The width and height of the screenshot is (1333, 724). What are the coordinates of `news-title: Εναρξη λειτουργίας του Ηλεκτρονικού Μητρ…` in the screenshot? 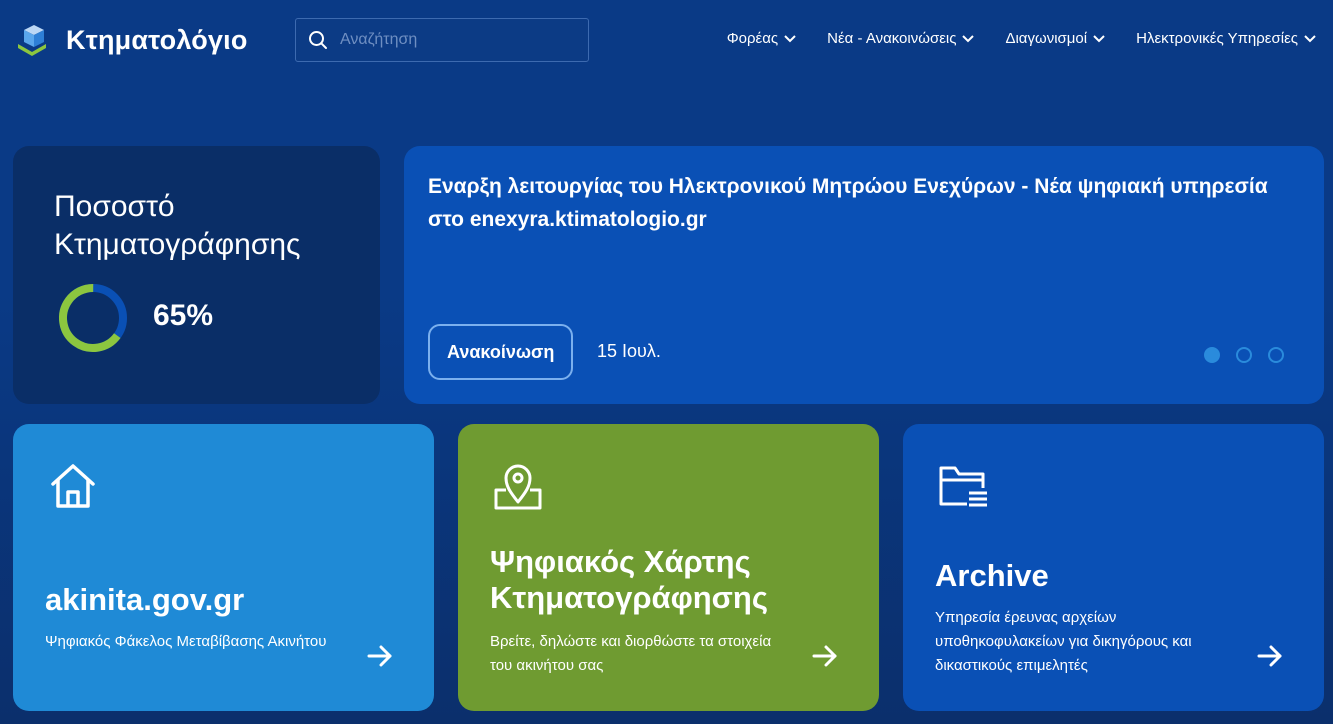 It's located at (868, 203).